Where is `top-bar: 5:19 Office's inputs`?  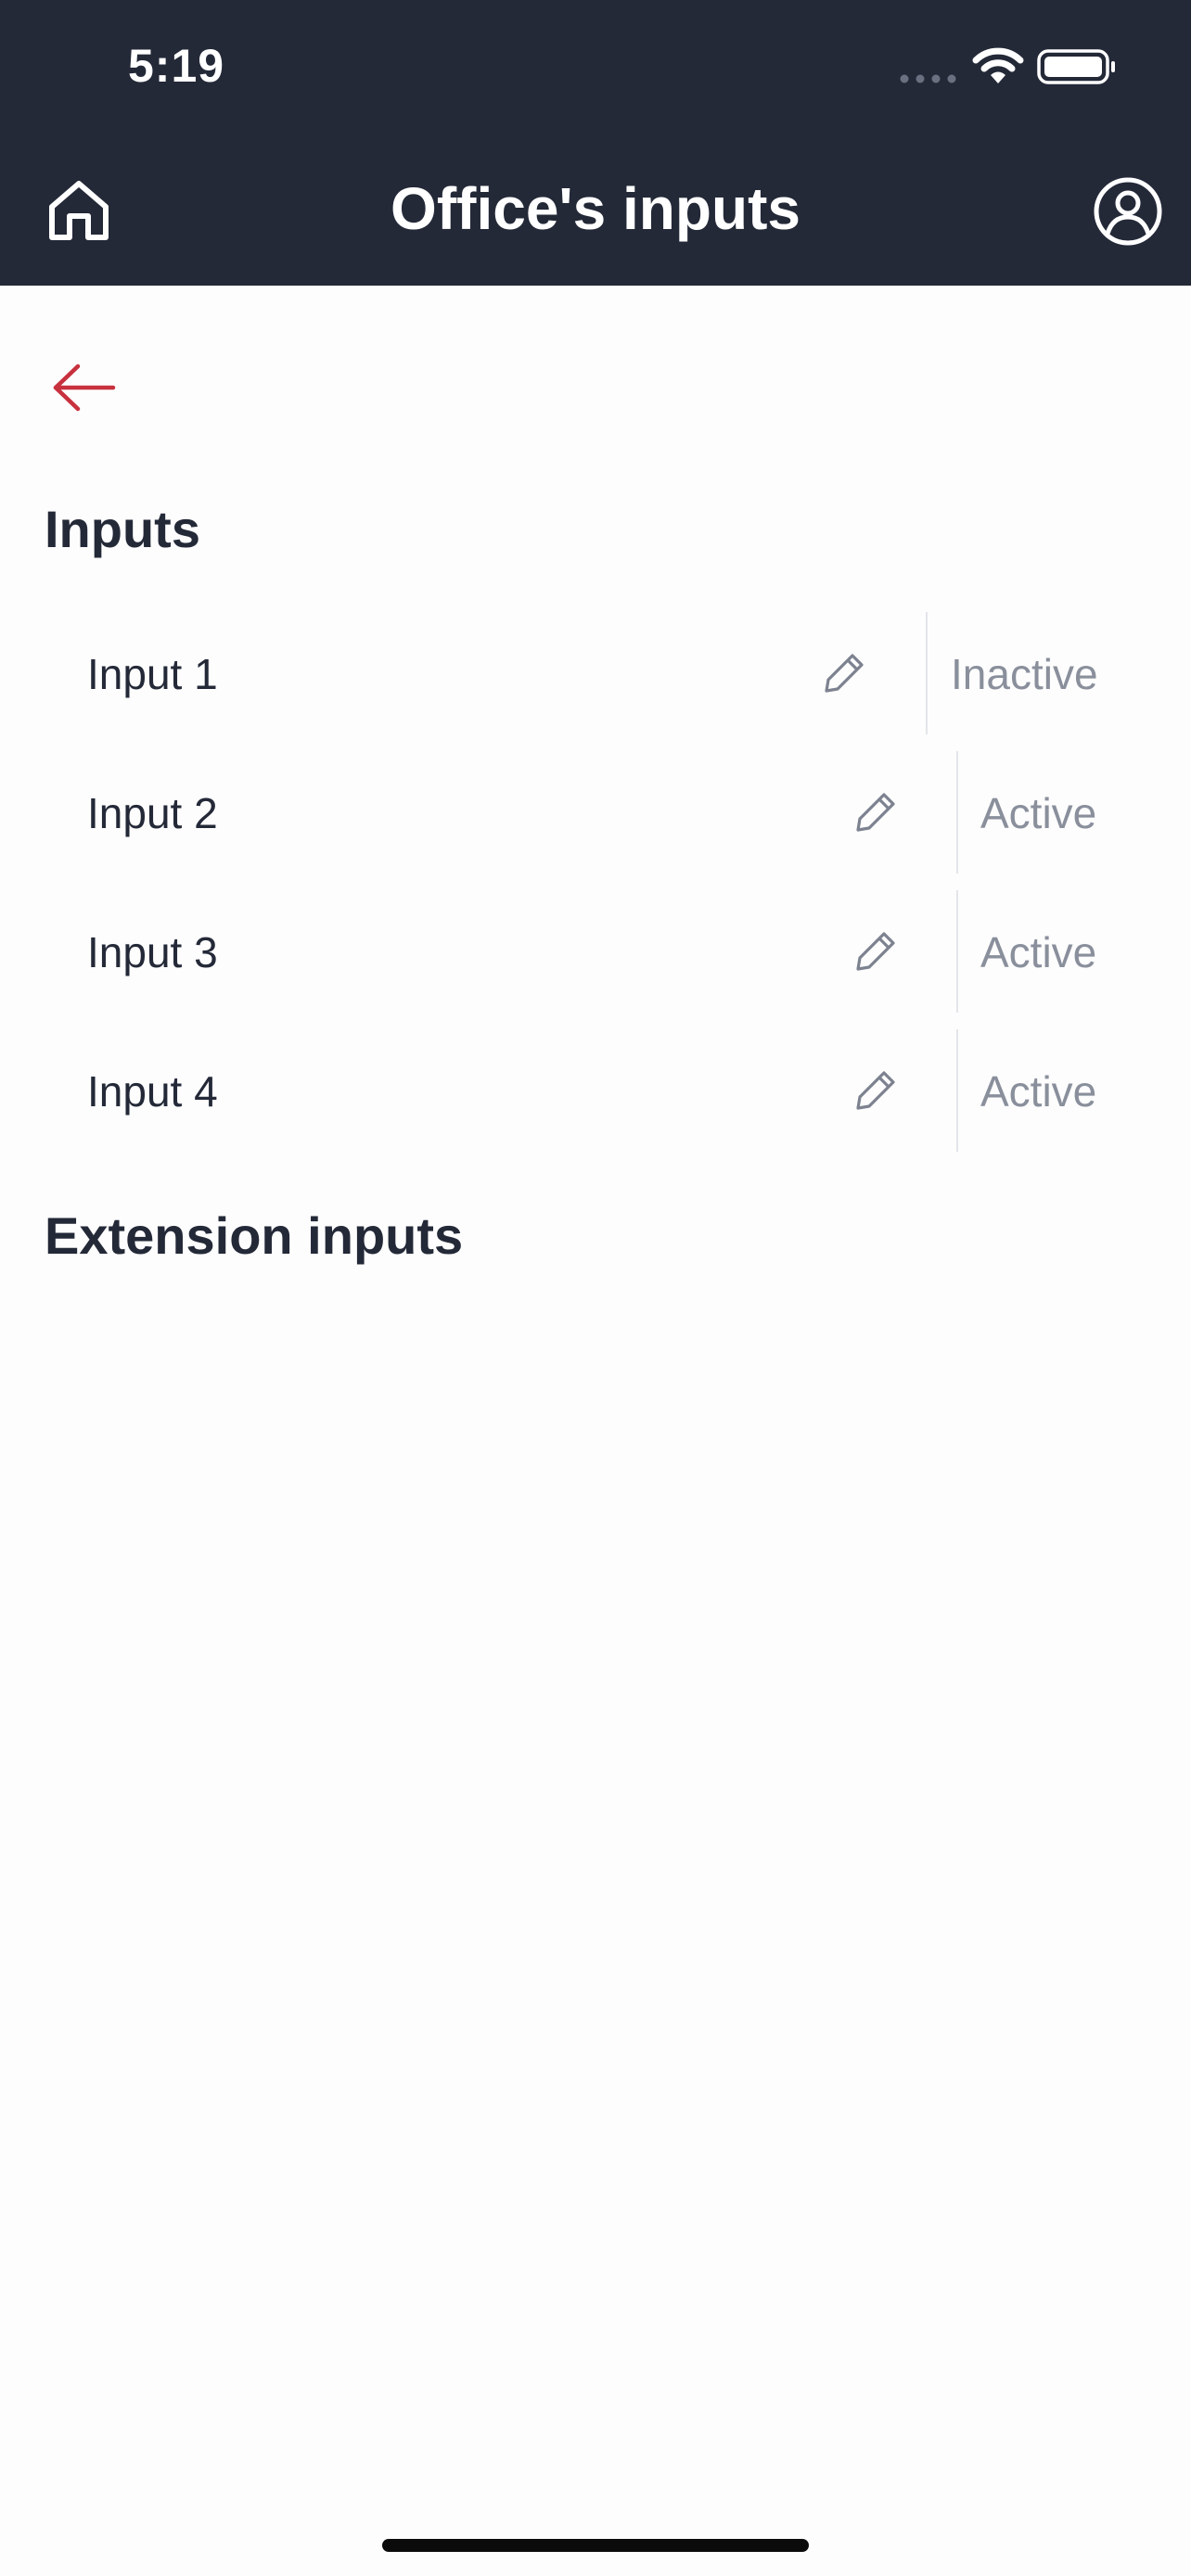 top-bar: 5:19 Office's inputs is located at coordinates (595, 143).